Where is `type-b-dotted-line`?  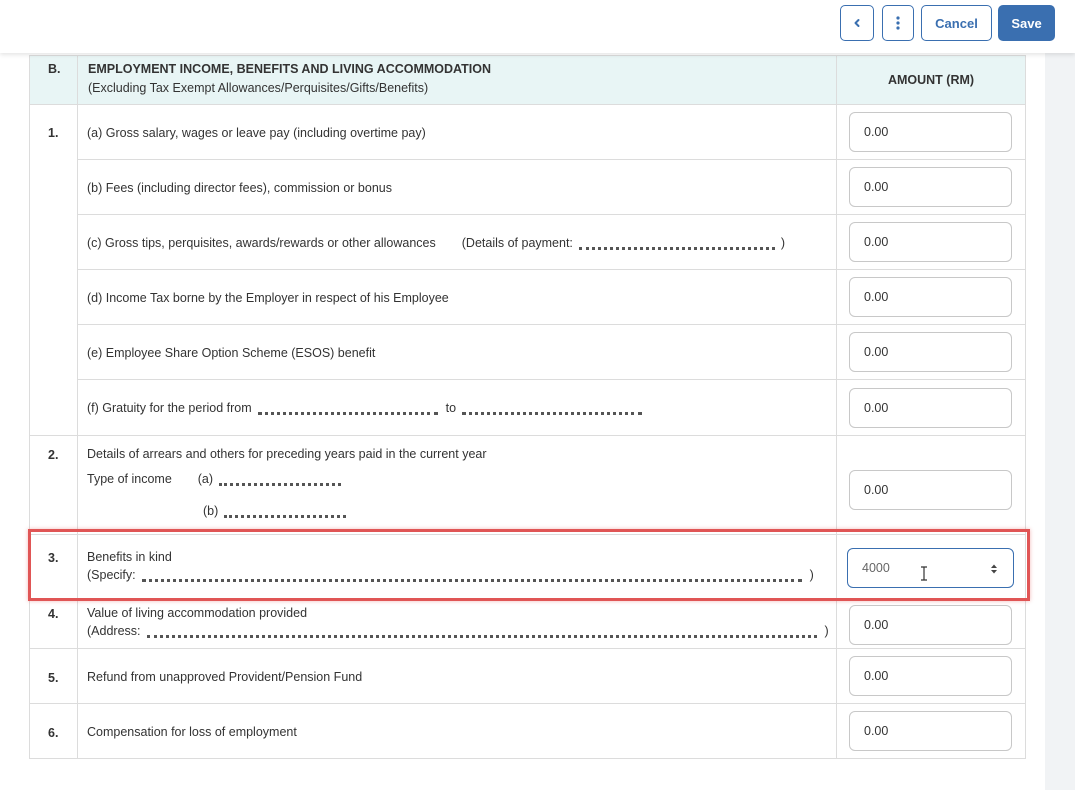
type-b-dotted-line is located at coordinates (285, 515).